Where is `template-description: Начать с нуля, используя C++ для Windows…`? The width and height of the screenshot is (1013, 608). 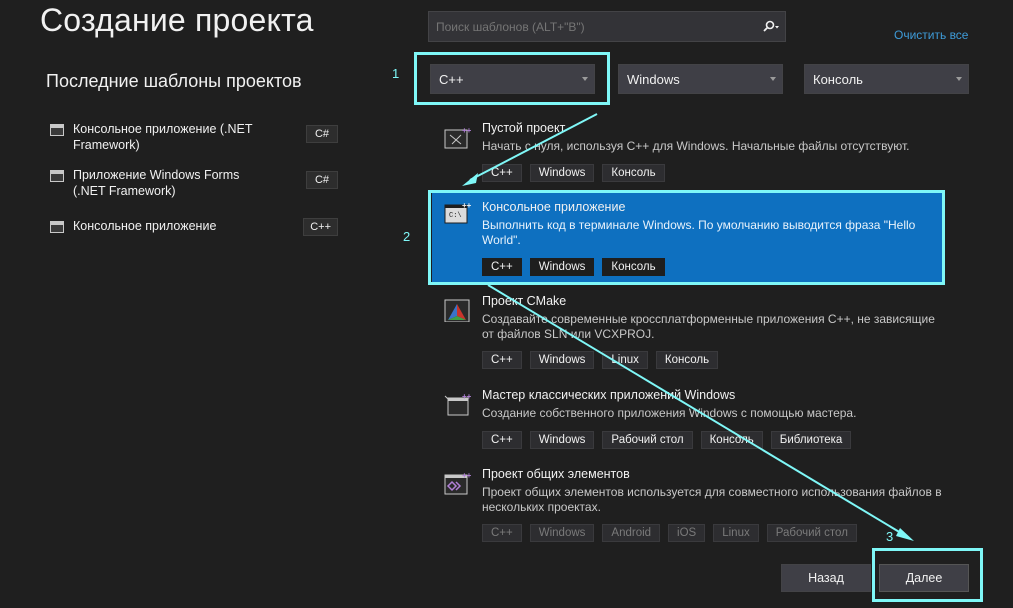 template-description: Начать с нуля, используя C++ для Windows… is located at coordinates (696, 146).